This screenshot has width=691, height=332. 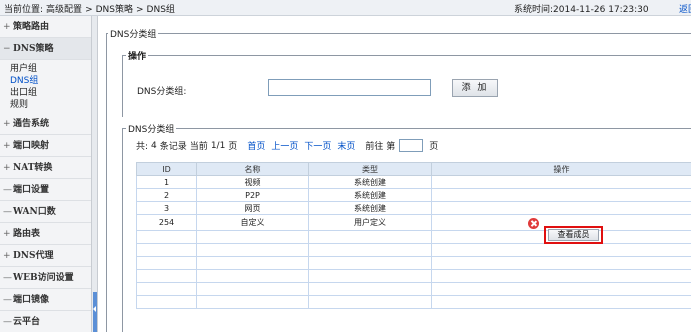 What do you see at coordinates (534, 10) in the screenshot?
I see `system-time-label: 系统时间:` at bounding box center [534, 10].